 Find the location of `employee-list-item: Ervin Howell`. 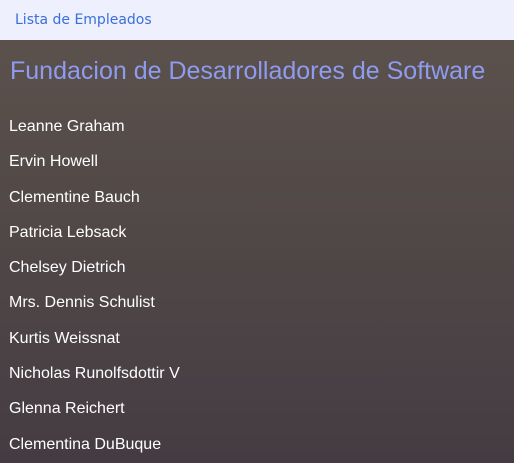

employee-list-item: Ervin Howell is located at coordinates (53, 161).